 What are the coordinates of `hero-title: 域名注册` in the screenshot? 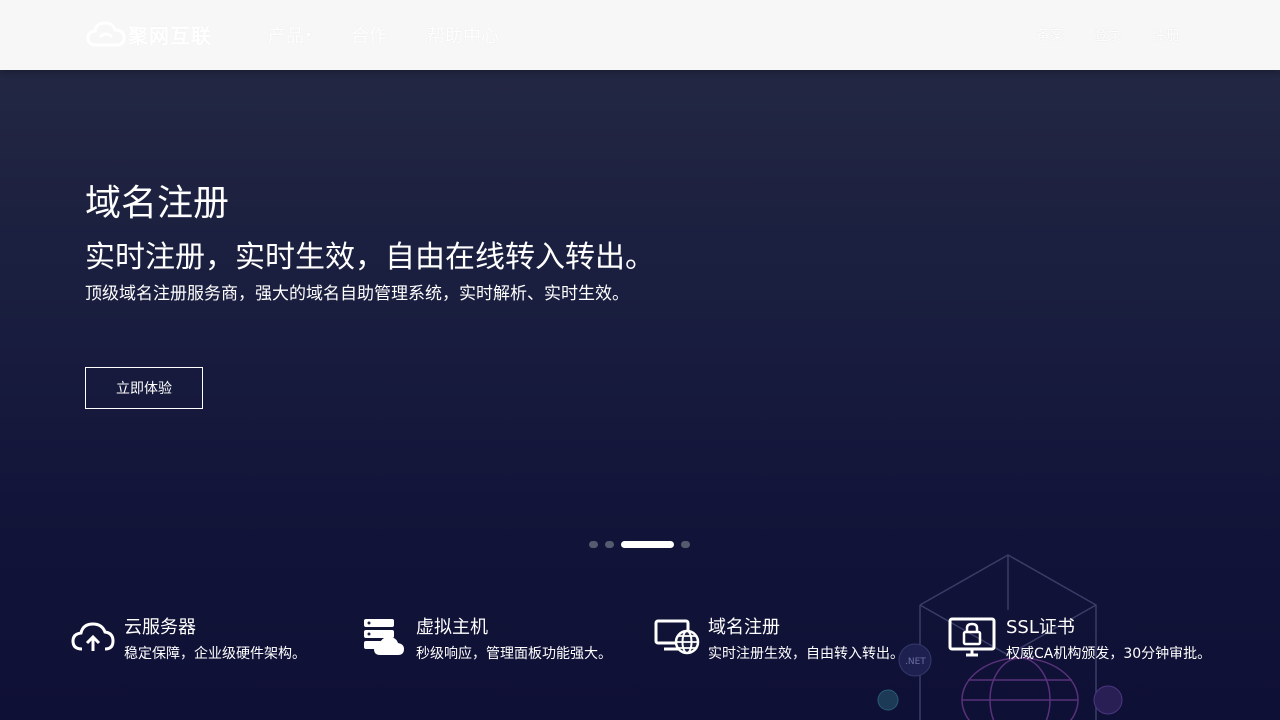 It's located at (157, 203).